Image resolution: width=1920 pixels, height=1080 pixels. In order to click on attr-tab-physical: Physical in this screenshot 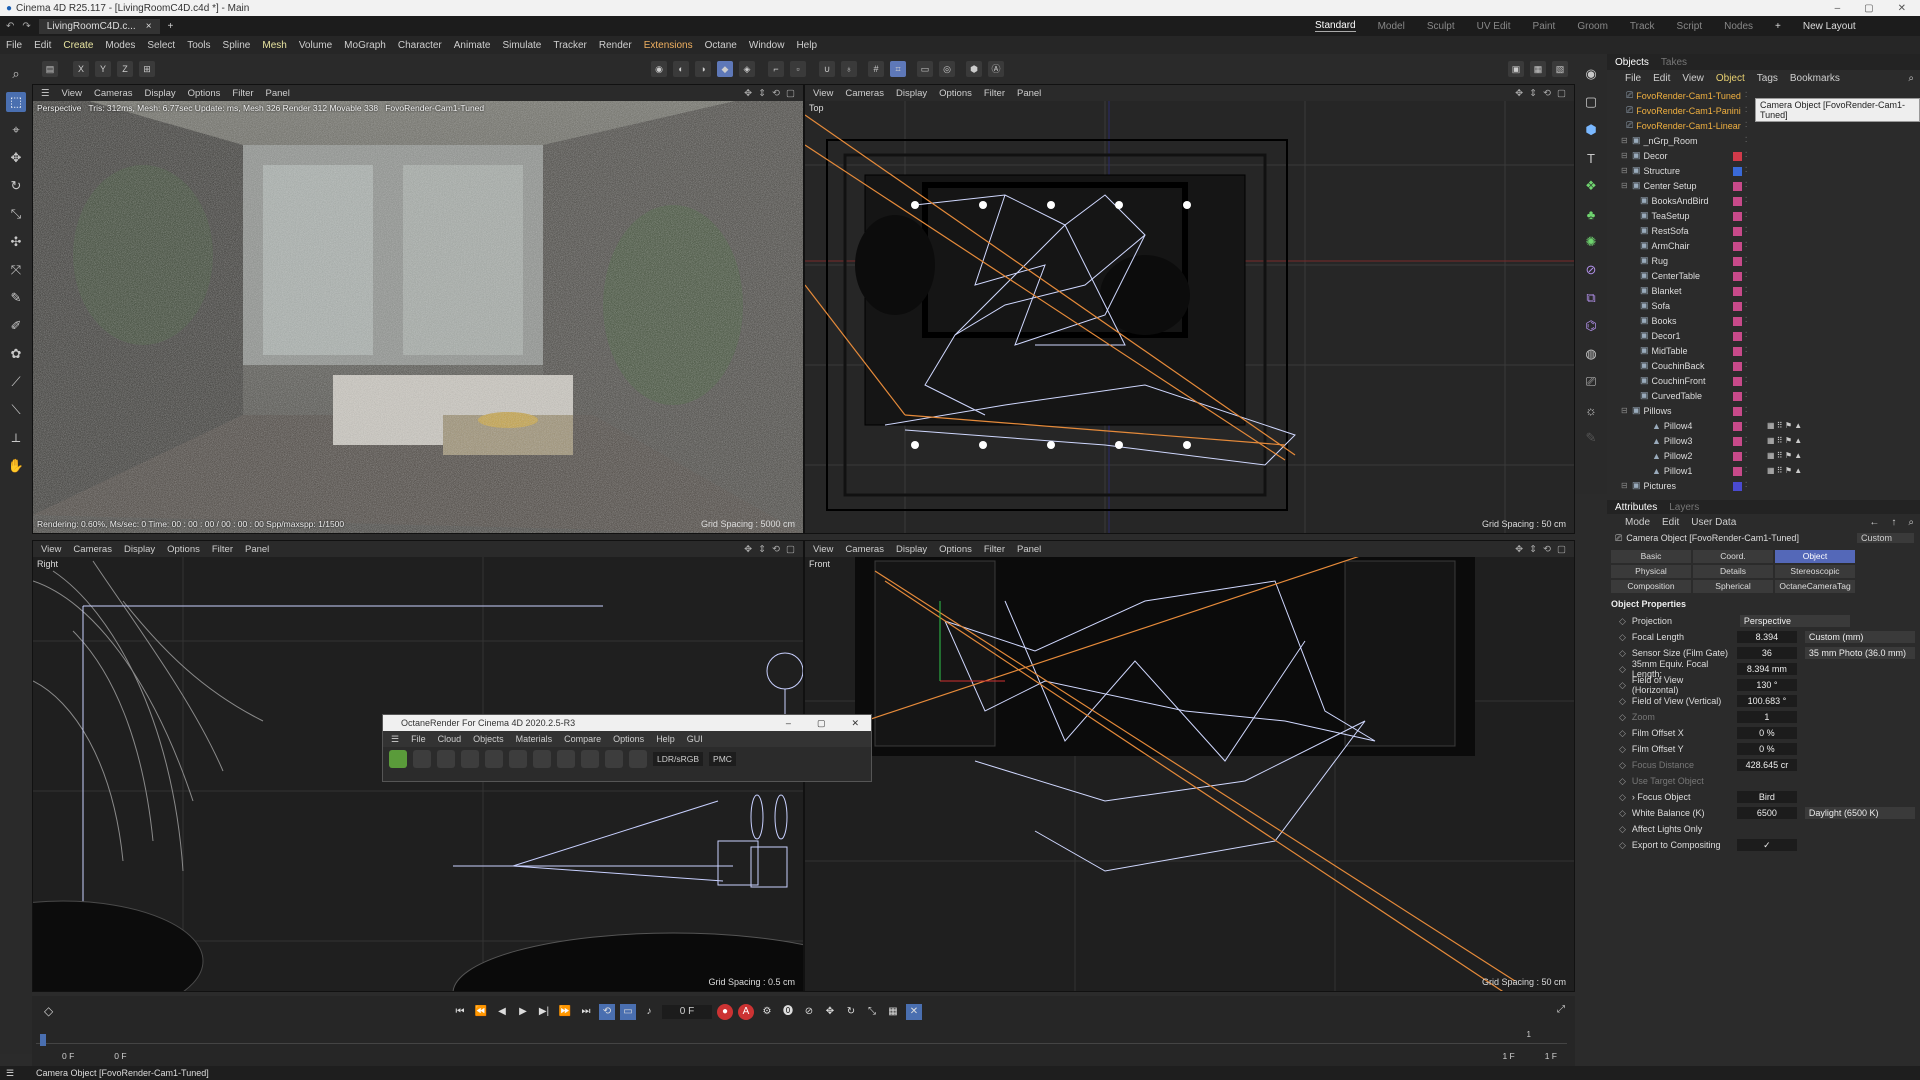, I will do `click(1651, 571)`.